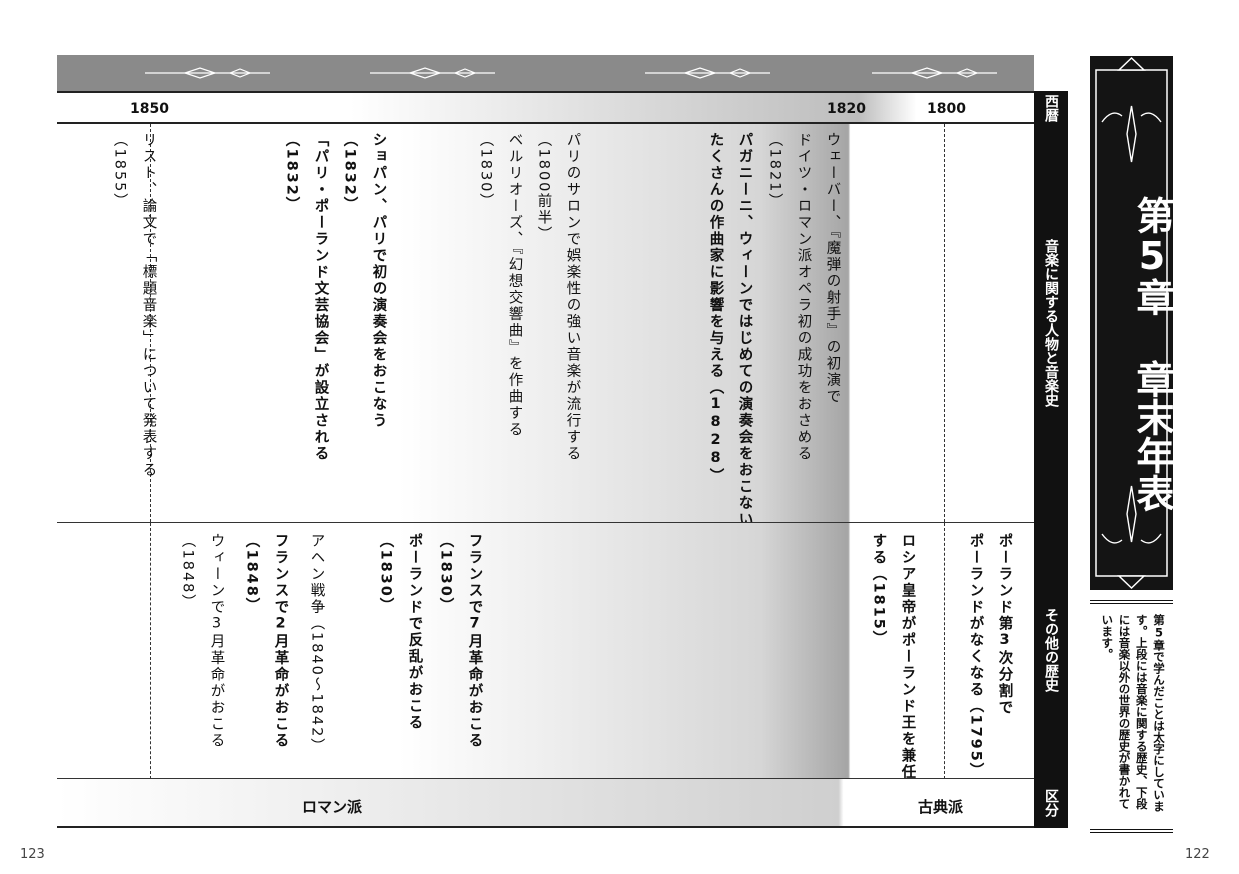 The width and height of the screenshot is (1239, 874). Describe the element at coordinates (545, 73) in the screenshot. I see `top-ornament-bar` at that location.